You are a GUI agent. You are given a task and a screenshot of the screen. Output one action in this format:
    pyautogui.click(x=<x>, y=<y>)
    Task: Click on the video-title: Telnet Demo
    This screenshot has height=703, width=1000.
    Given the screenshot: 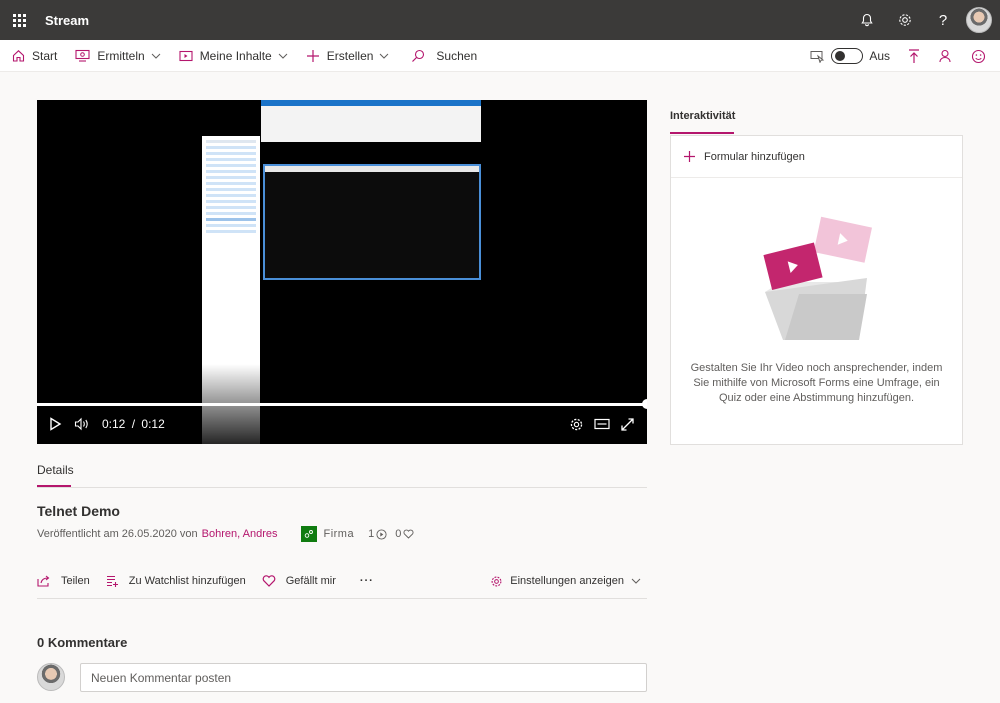 What is the action you would take?
    pyautogui.click(x=78, y=511)
    